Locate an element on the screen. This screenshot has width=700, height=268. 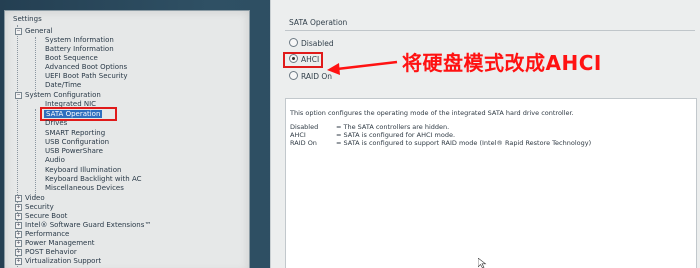
help-term-raid-on: RAID On is located at coordinates (303, 143).